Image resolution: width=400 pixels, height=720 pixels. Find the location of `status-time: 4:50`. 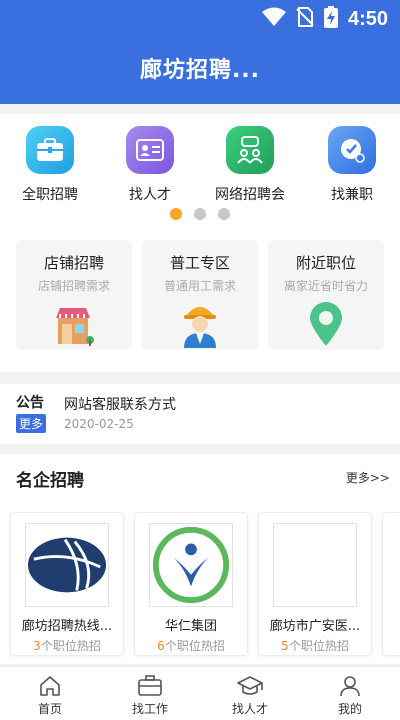

status-time: 4:50 is located at coordinates (367, 18).